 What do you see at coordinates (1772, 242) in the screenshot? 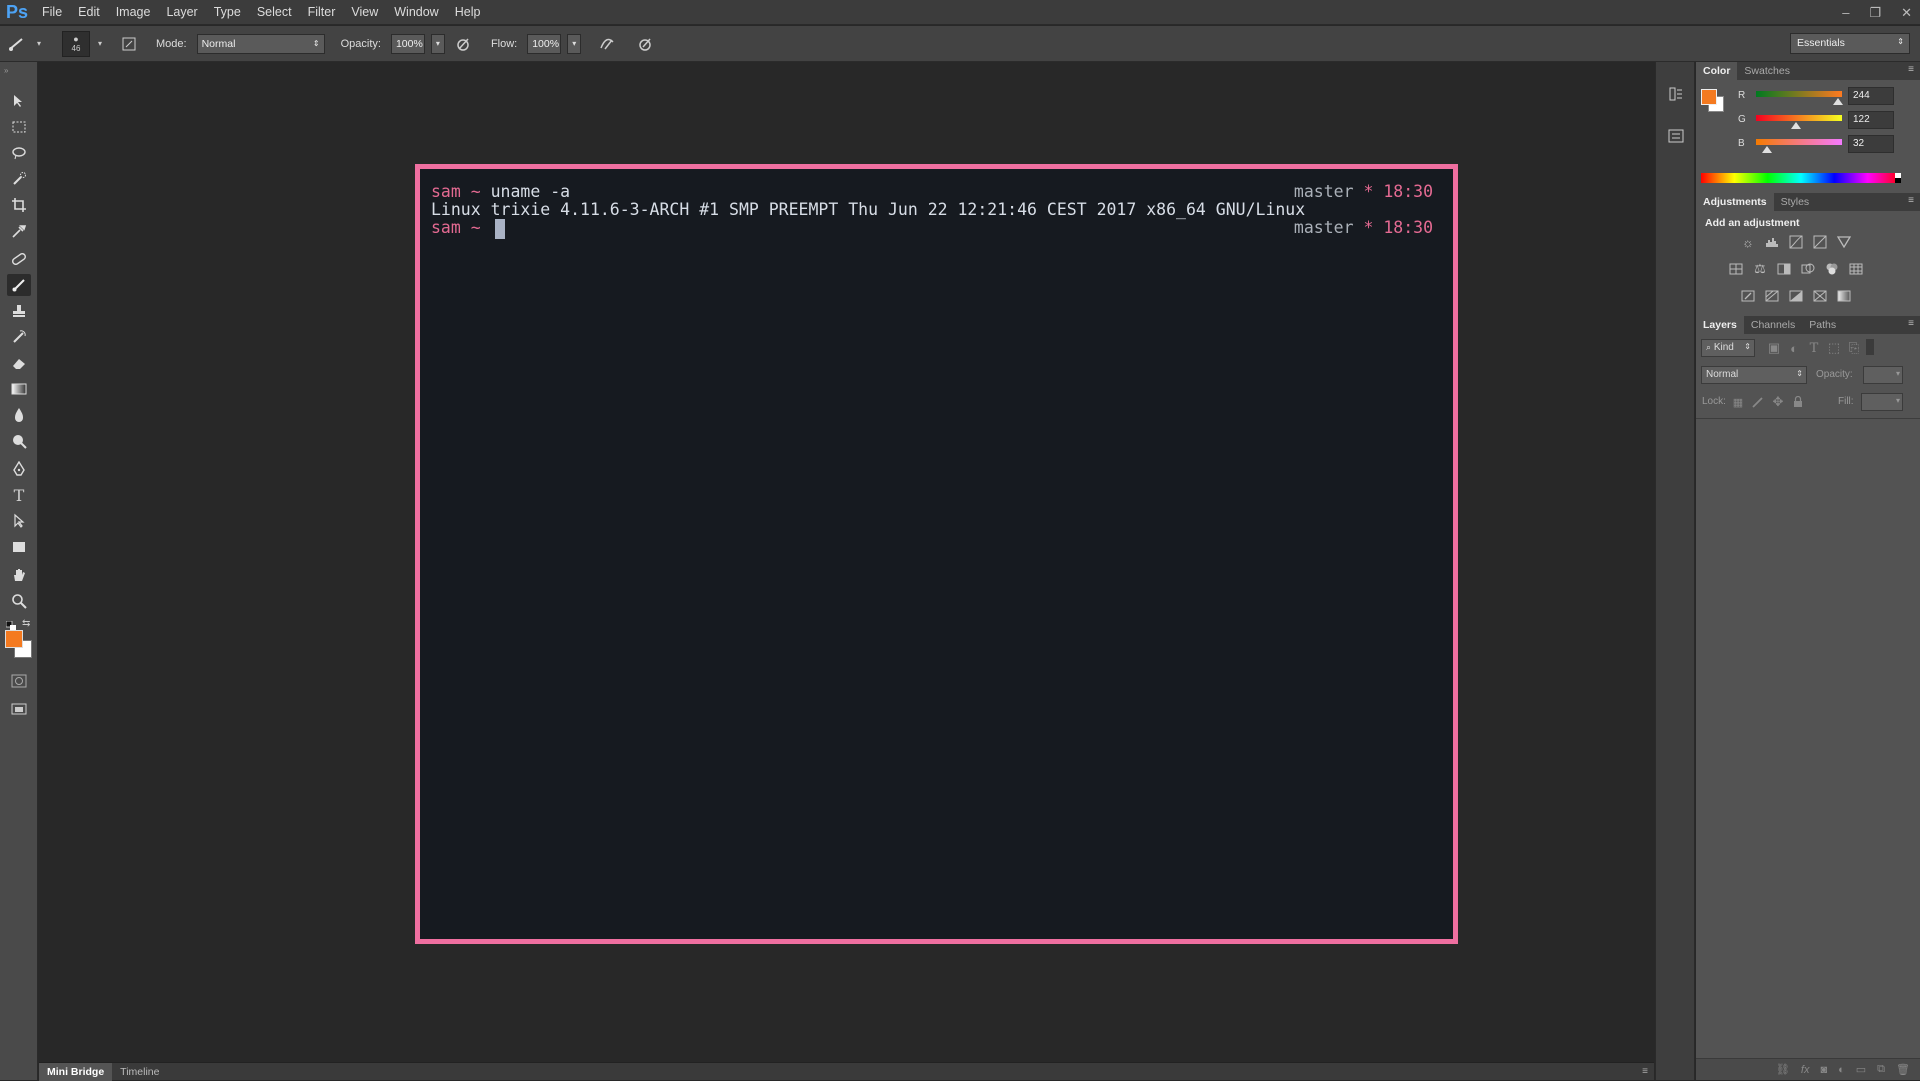
I see `levels-icon` at bounding box center [1772, 242].